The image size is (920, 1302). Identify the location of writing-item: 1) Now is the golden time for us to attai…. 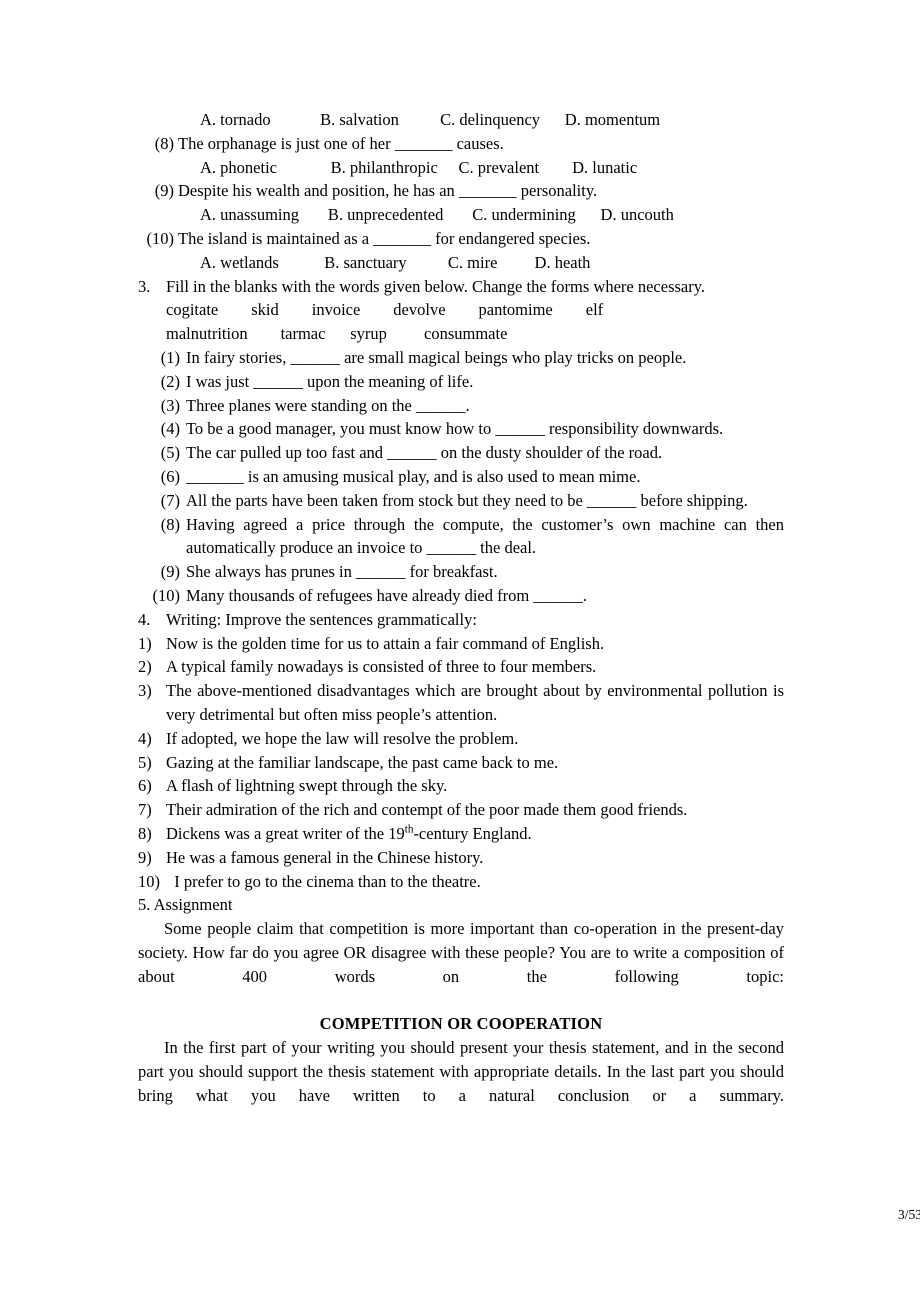
(461, 644).